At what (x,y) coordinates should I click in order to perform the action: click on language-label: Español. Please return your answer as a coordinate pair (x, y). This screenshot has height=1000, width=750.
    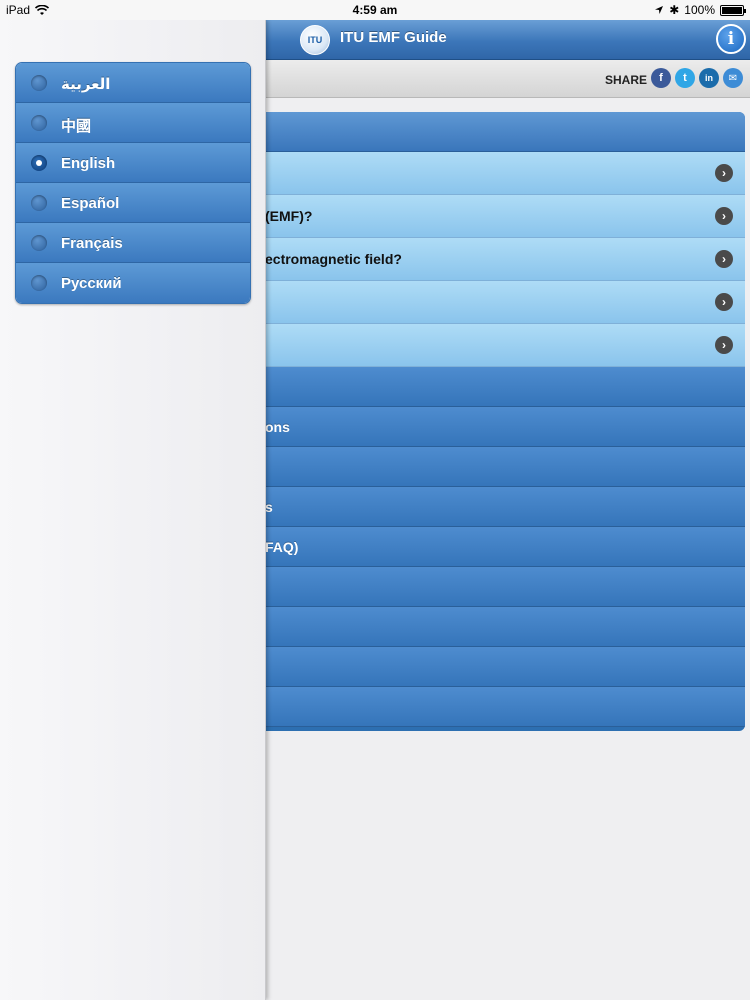
    Looking at the image, I should click on (90, 203).